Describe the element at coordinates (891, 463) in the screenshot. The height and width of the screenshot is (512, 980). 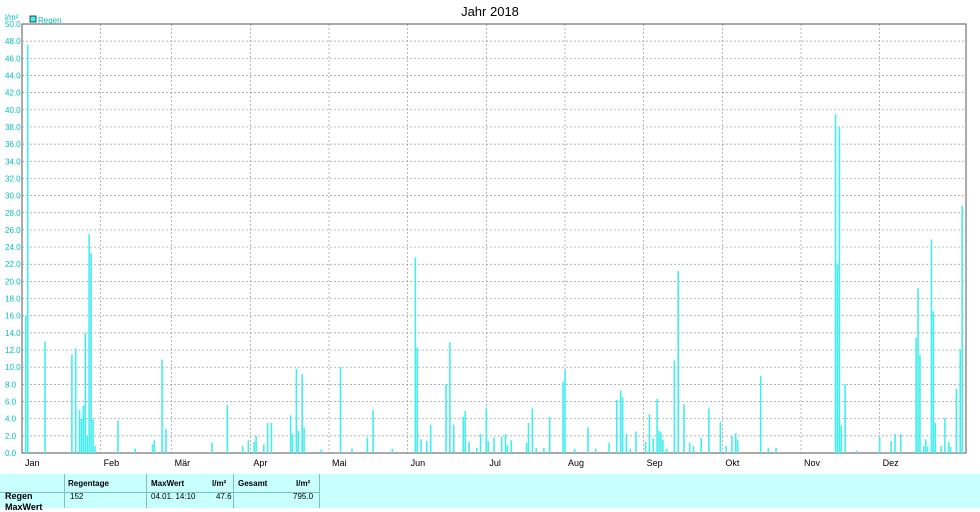
I see `x-tick-label: Dez` at that location.